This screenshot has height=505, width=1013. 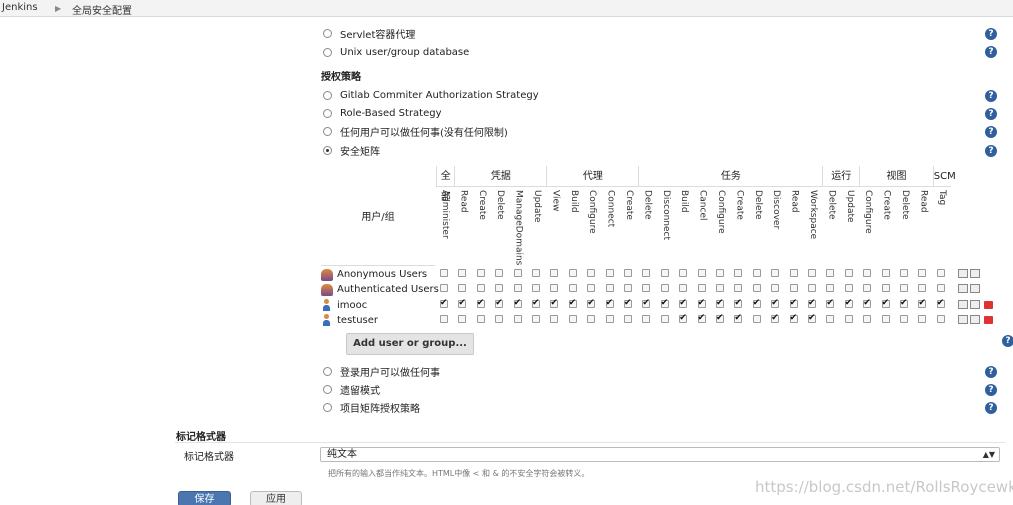 I want to click on markup-formatter-select: 纯文本 ▲▼, so click(x=660, y=454).